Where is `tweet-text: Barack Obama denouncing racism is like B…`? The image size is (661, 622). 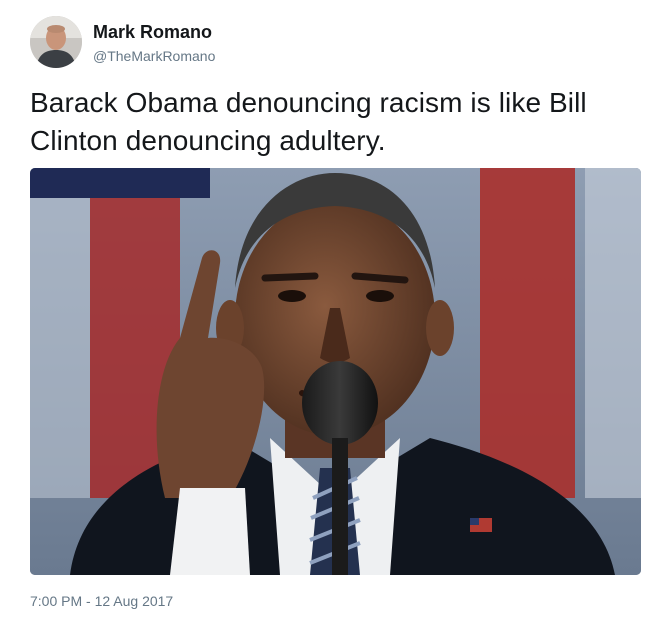 tweet-text: Barack Obama denouncing racism is like B… is located at coordinates (308, 121).